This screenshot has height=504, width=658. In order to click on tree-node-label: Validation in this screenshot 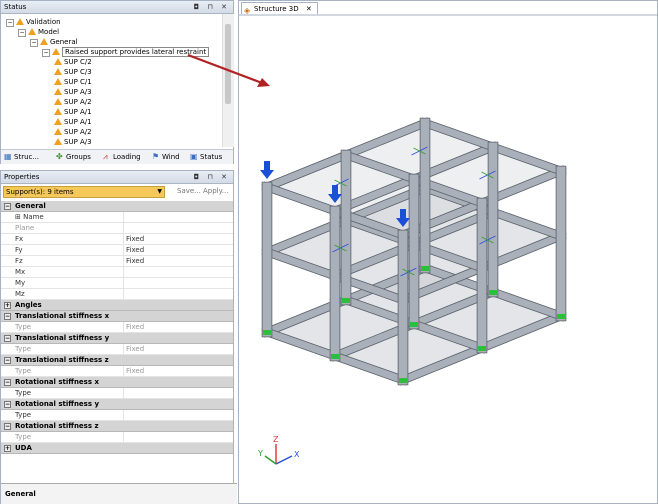, I will do `click(43, 22)`.